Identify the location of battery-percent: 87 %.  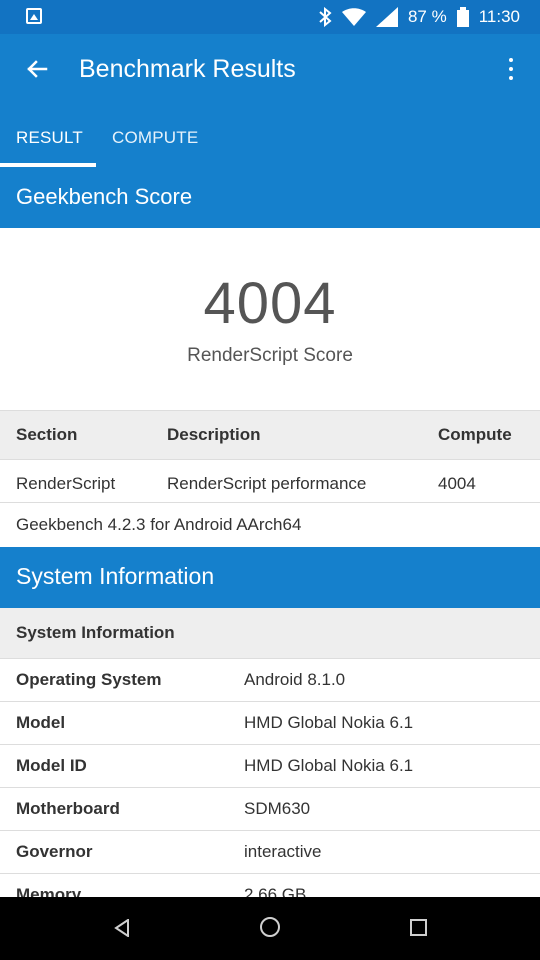
(427, 16).